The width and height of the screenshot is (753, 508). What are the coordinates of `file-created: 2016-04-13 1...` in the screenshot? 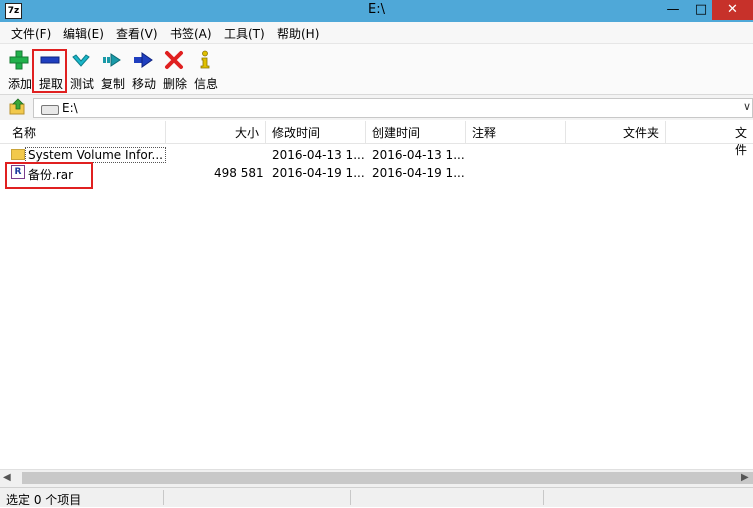 It's located at (418, 155).